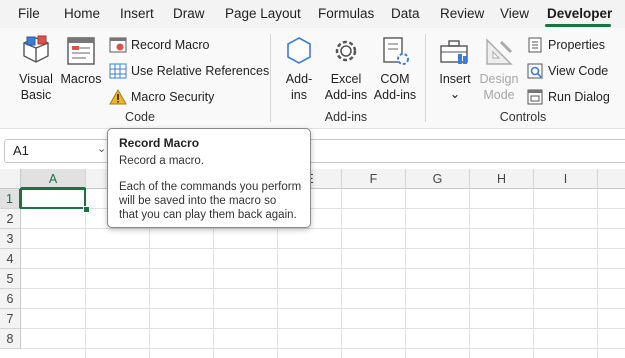 The width and height of the screenshot is (625, 358). I want to click on run-dialog-icon, so click(535, 97).